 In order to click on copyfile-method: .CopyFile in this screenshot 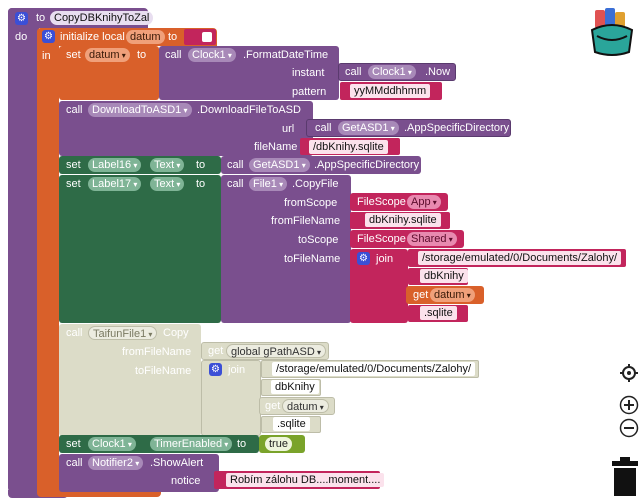, I will do `click(315, 184)`.